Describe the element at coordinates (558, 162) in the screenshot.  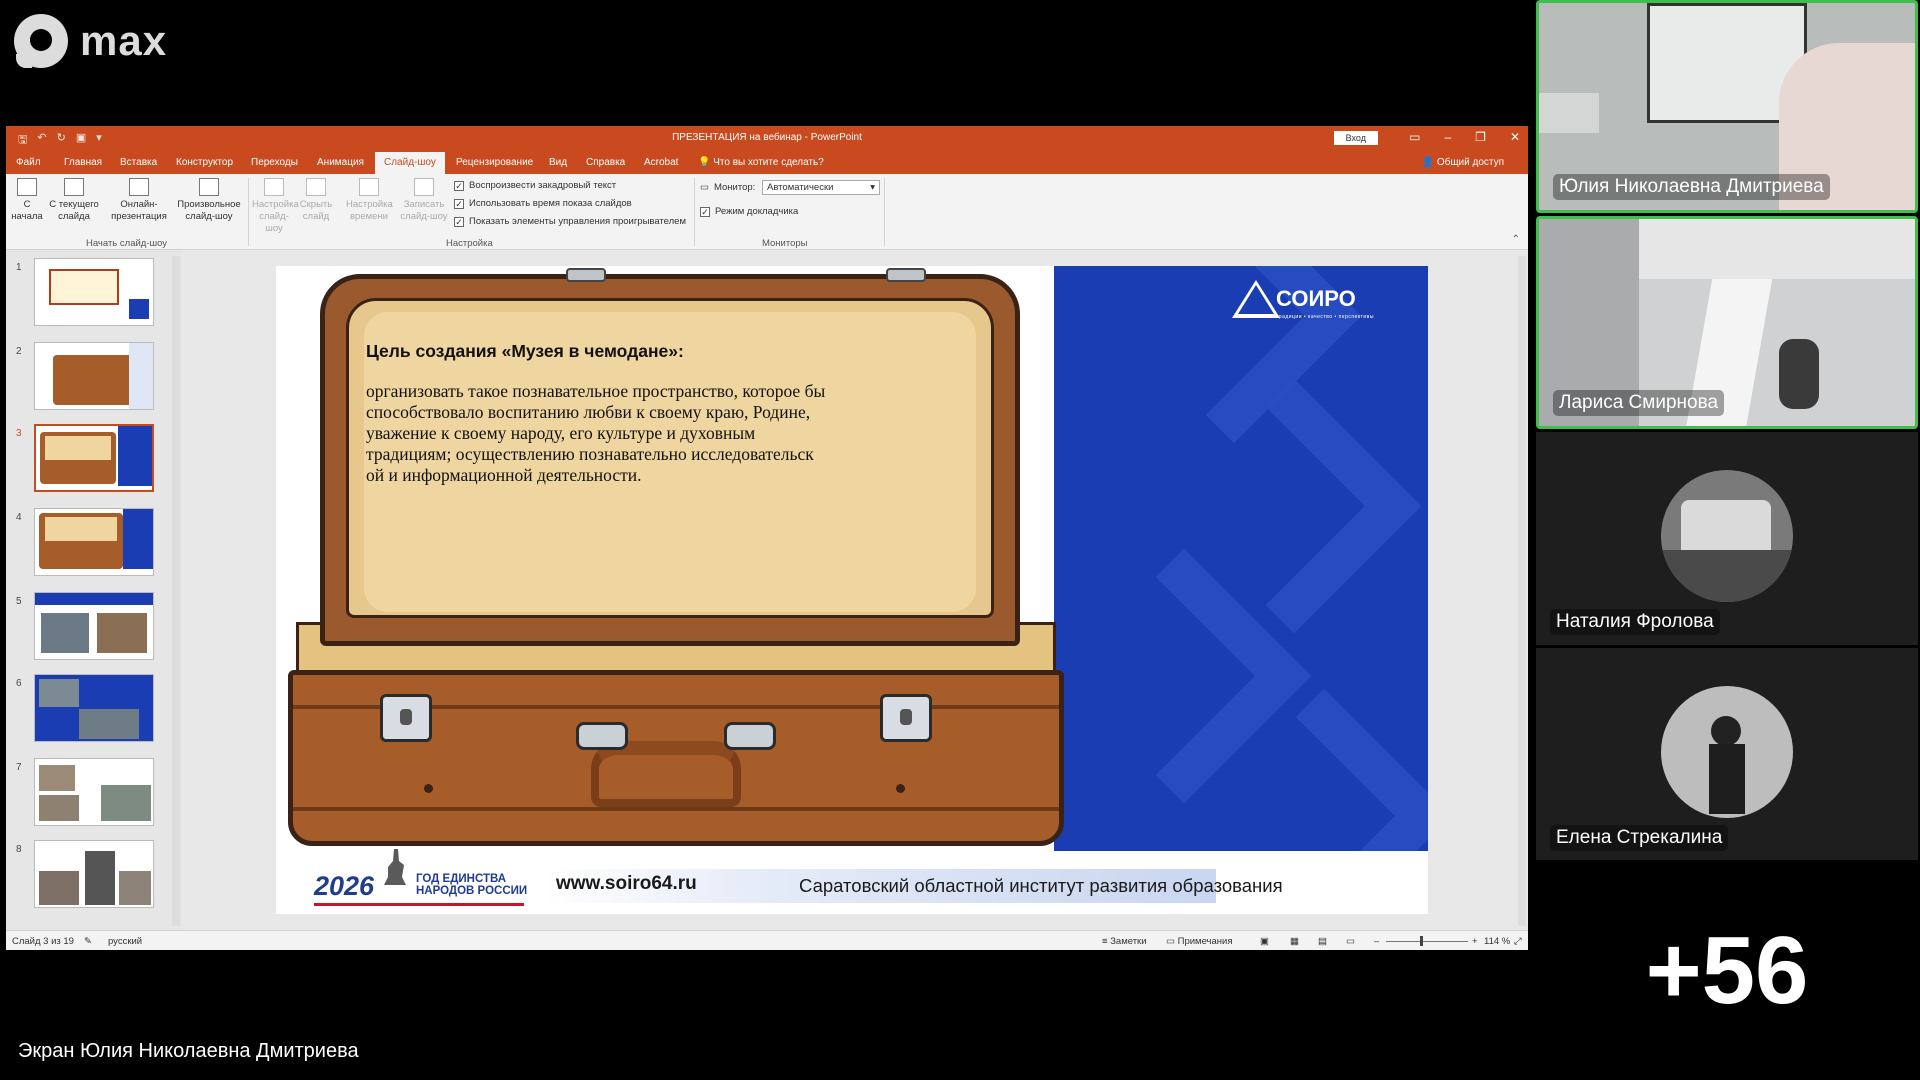
I see `tab-view: Вид` at that location.